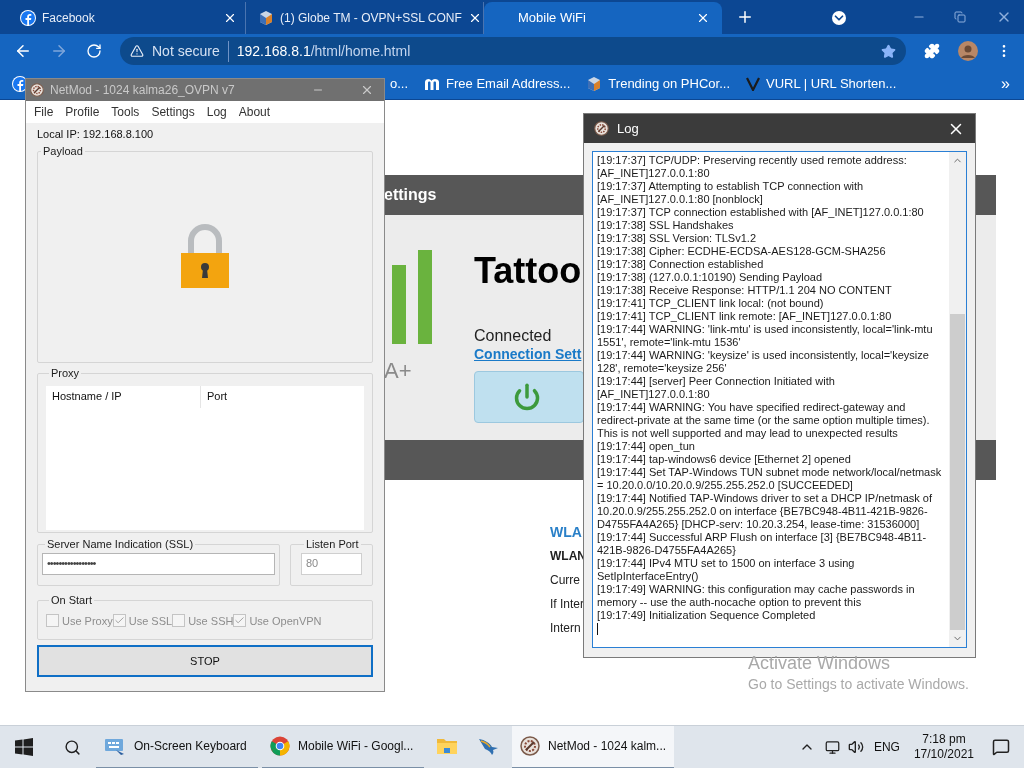  I want to click on log-line: [19:17:37] TCP connection established with [AF_INET]127.0.0.1:80, so click(761, 212).